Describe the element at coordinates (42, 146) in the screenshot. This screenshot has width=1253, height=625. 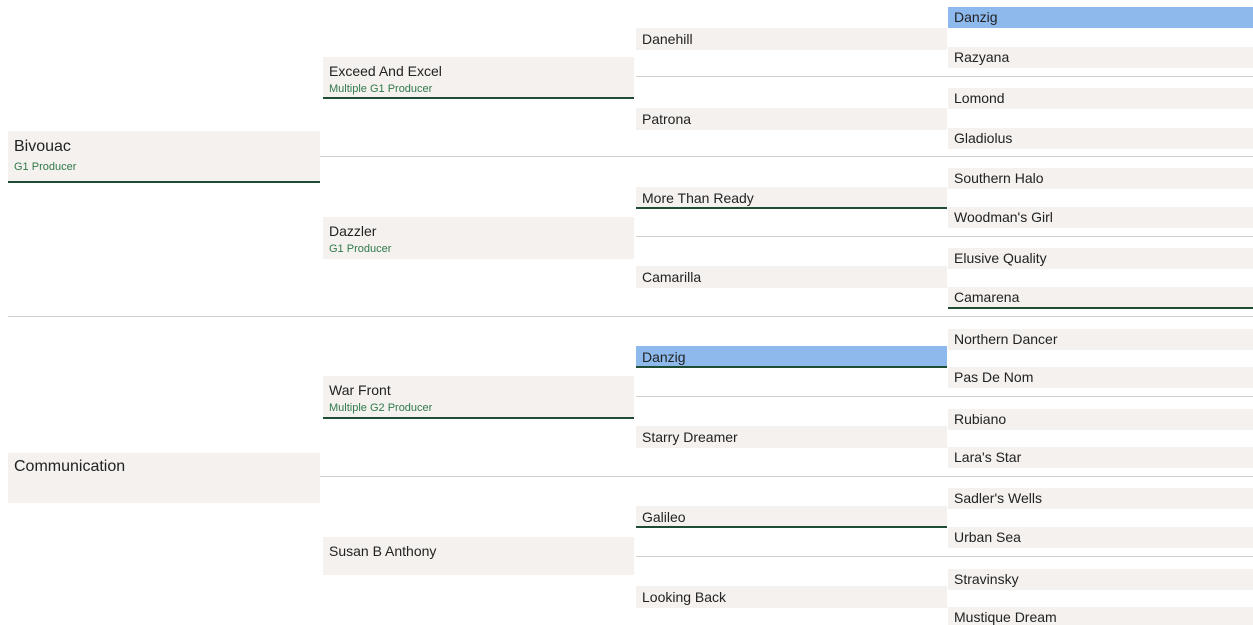
I see `horse-name: Bivouac` at that location.